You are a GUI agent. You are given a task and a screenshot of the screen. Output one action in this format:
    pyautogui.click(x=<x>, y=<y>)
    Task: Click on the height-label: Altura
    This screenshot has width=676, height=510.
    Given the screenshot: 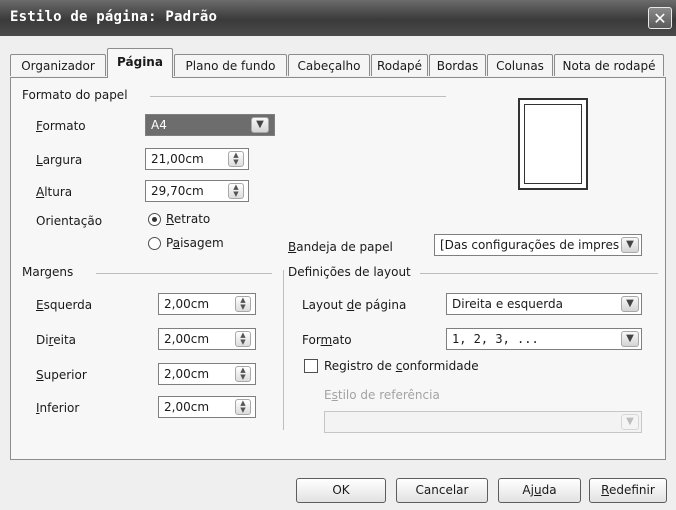 What is the action you would take?
    pyautogui.click(x=54, y=192)
    